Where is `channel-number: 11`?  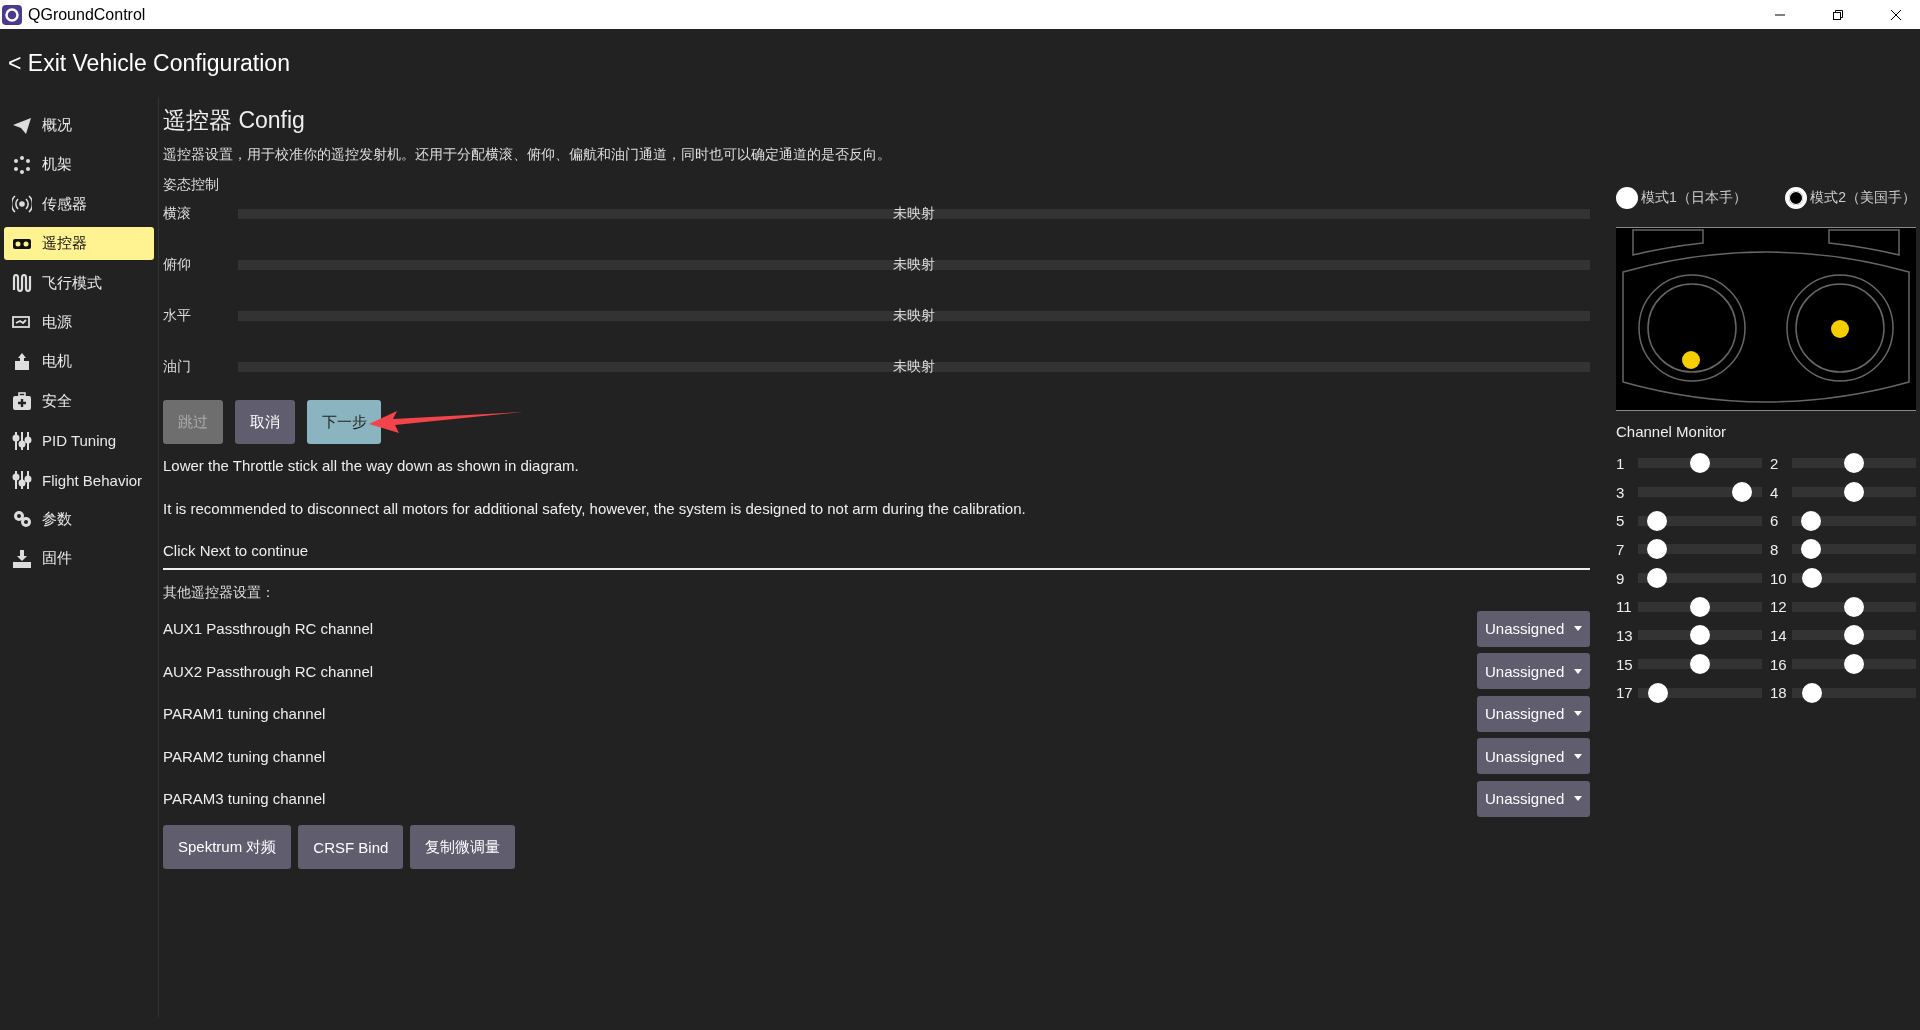 channel-number: 11 is located at coordinates (1624, 607).